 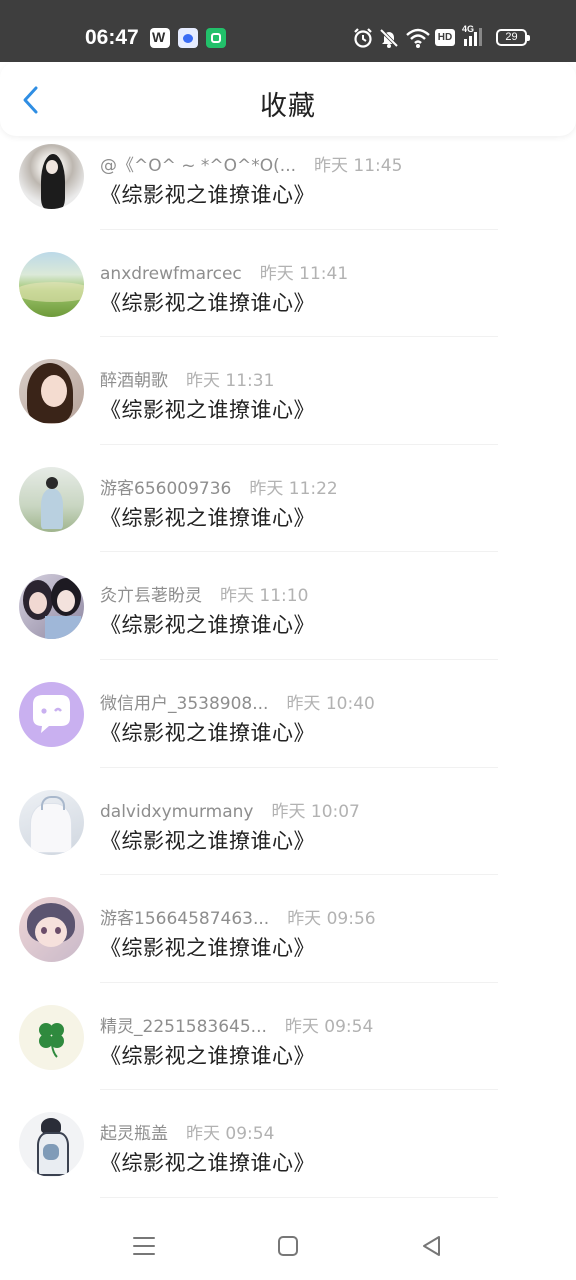 I want to click on user-name: anxdrewfmarcec, so click(x=171, y=273).